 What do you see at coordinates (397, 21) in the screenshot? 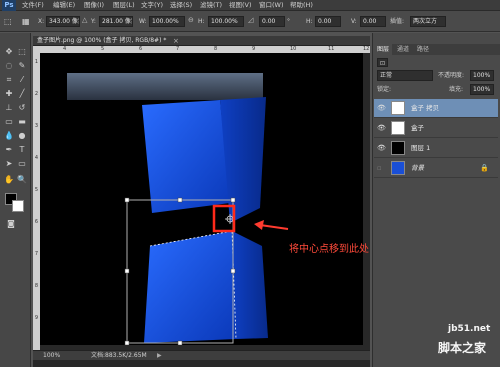
I see `interp-label: 插值:` at bounding box center [397, 21].